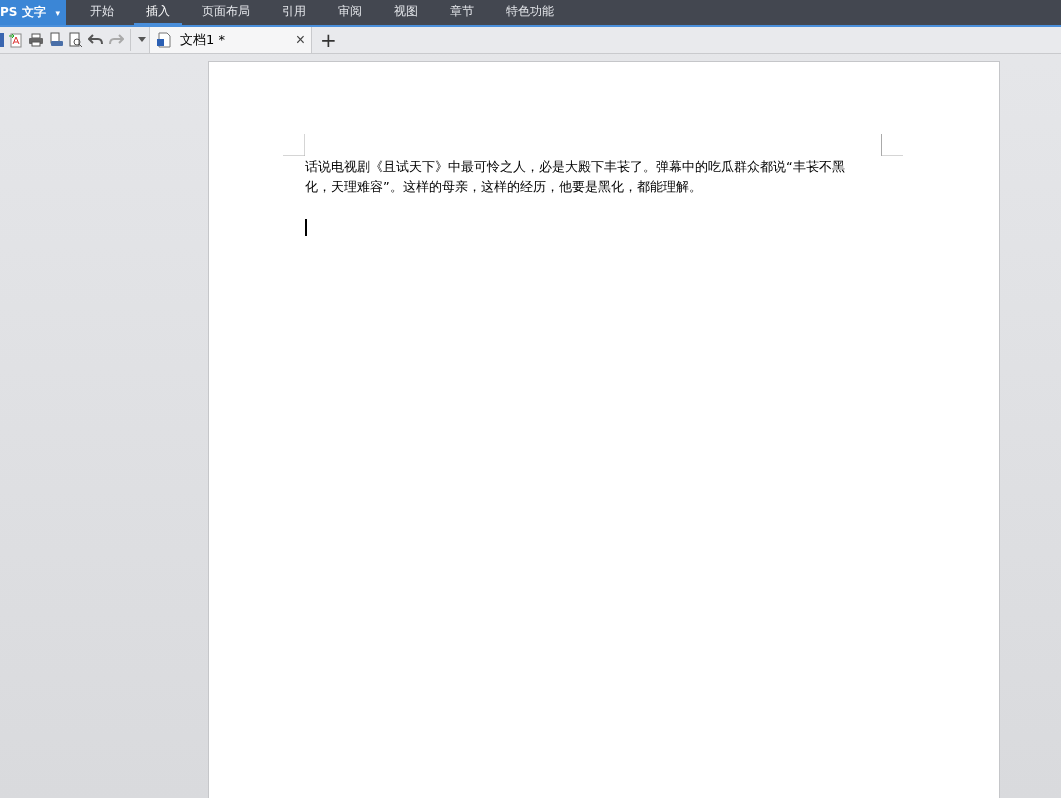 The height and width of the screenshot is (798, 1061). I want to click on text-cursor, so click(306, 227).